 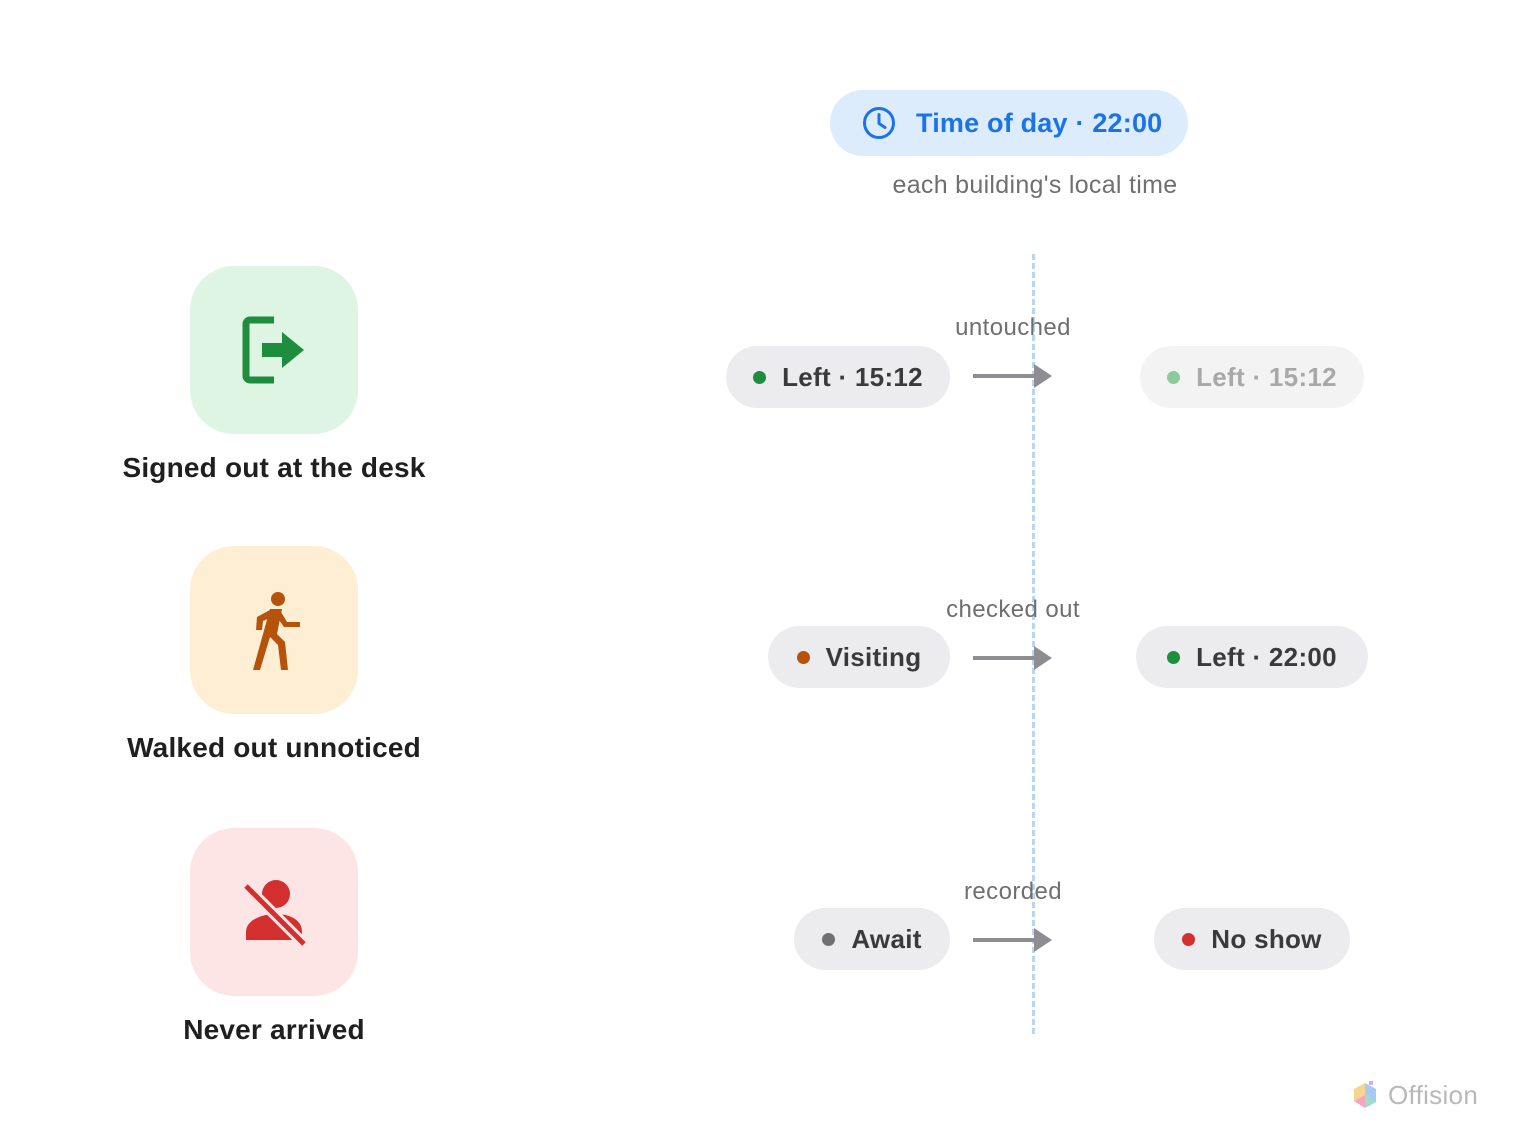 I want to click on status-pill-no-show: No show, so click(x=1252, y=939).